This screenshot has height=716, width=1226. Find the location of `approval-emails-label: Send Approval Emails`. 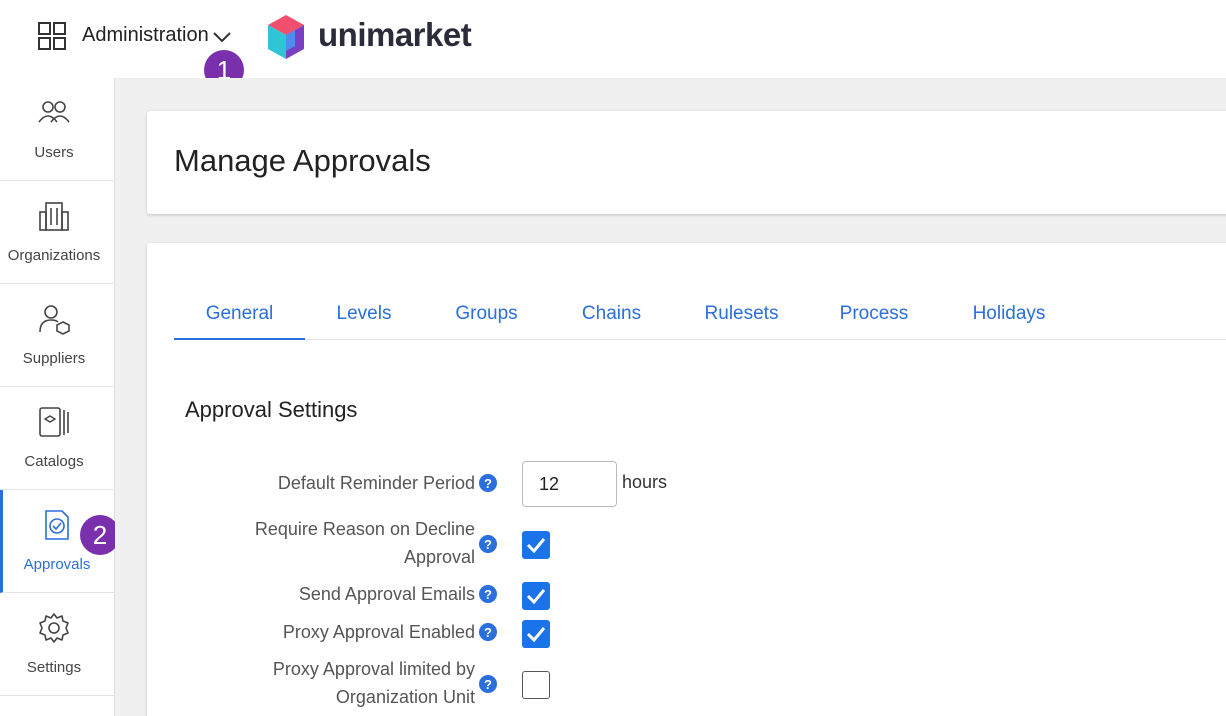

approval-emails-label: Send Approval Emails is located at coordinates (386, 594).